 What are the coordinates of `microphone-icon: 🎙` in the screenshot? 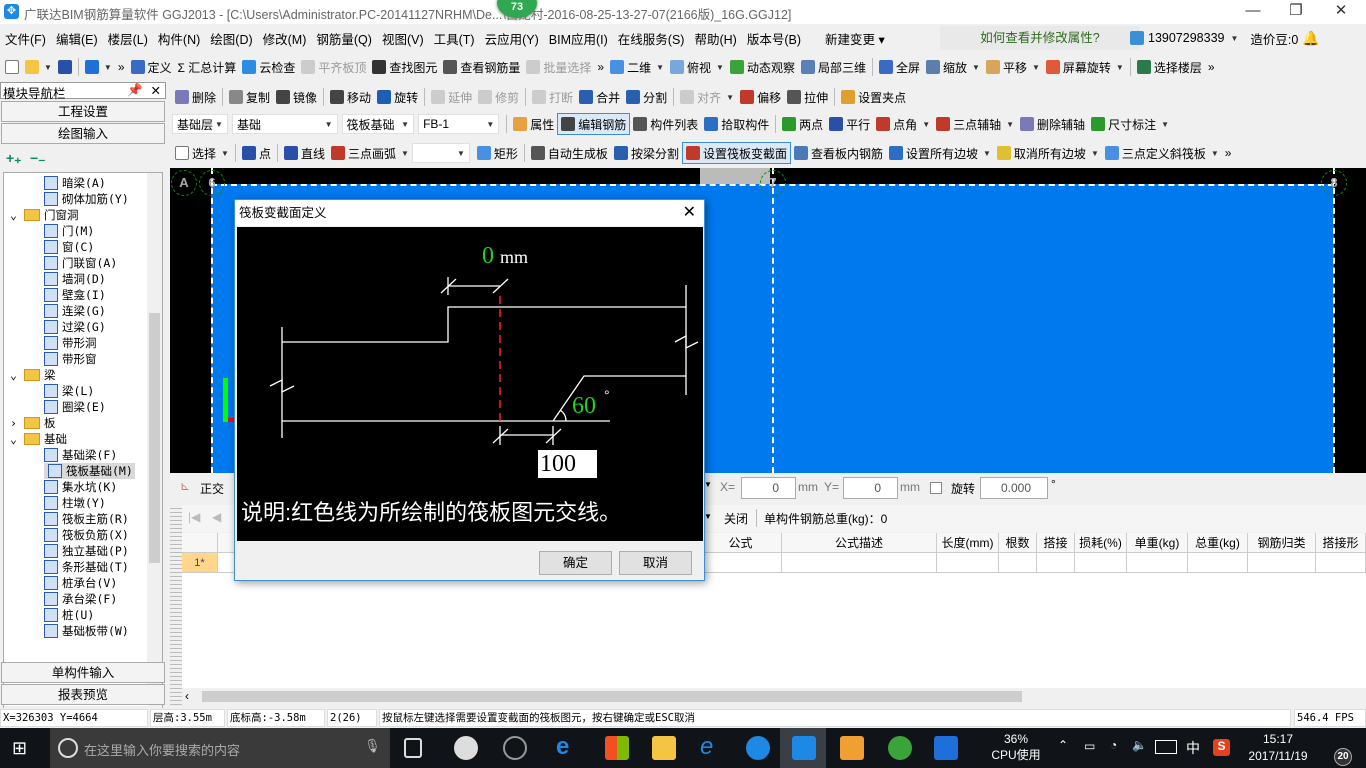 It's located at (372, 746).